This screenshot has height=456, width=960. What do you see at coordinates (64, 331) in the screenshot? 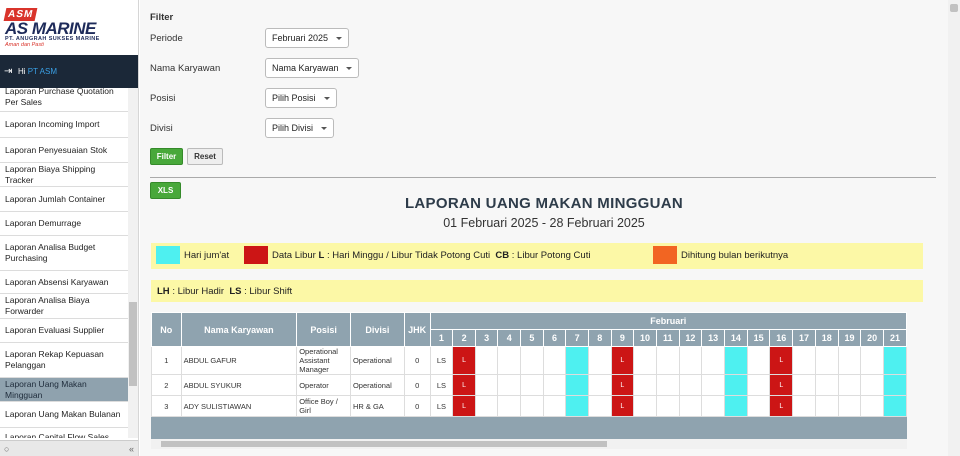
I see `sidebar-item: Laporan Evaluasi Supplier` at bounding box center [64, 331].